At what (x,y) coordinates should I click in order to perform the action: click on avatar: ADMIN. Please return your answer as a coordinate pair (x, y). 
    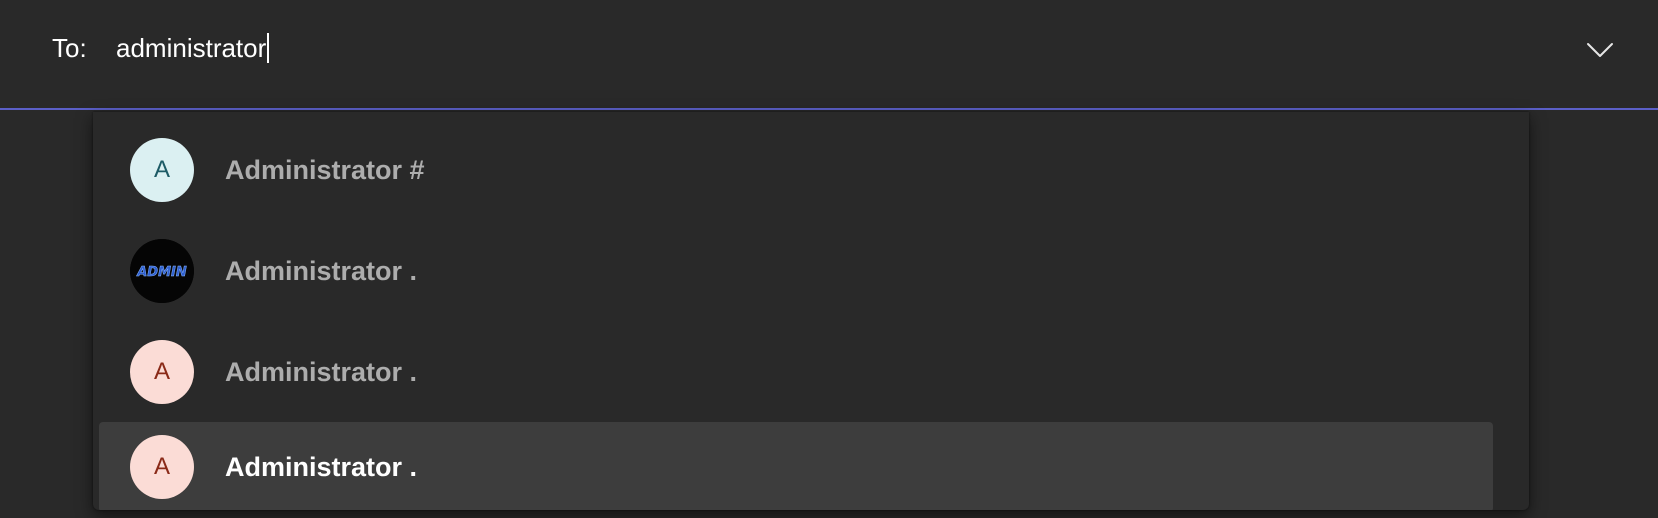
    Looking at the image, I should click on (162, 271).